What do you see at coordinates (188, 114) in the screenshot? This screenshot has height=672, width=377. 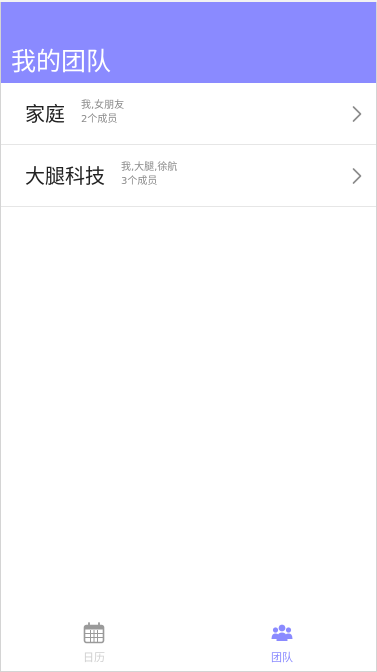 I see `team-row-family: 家庭 我,女朋友 2个成员` at bounding box center [188, 114].